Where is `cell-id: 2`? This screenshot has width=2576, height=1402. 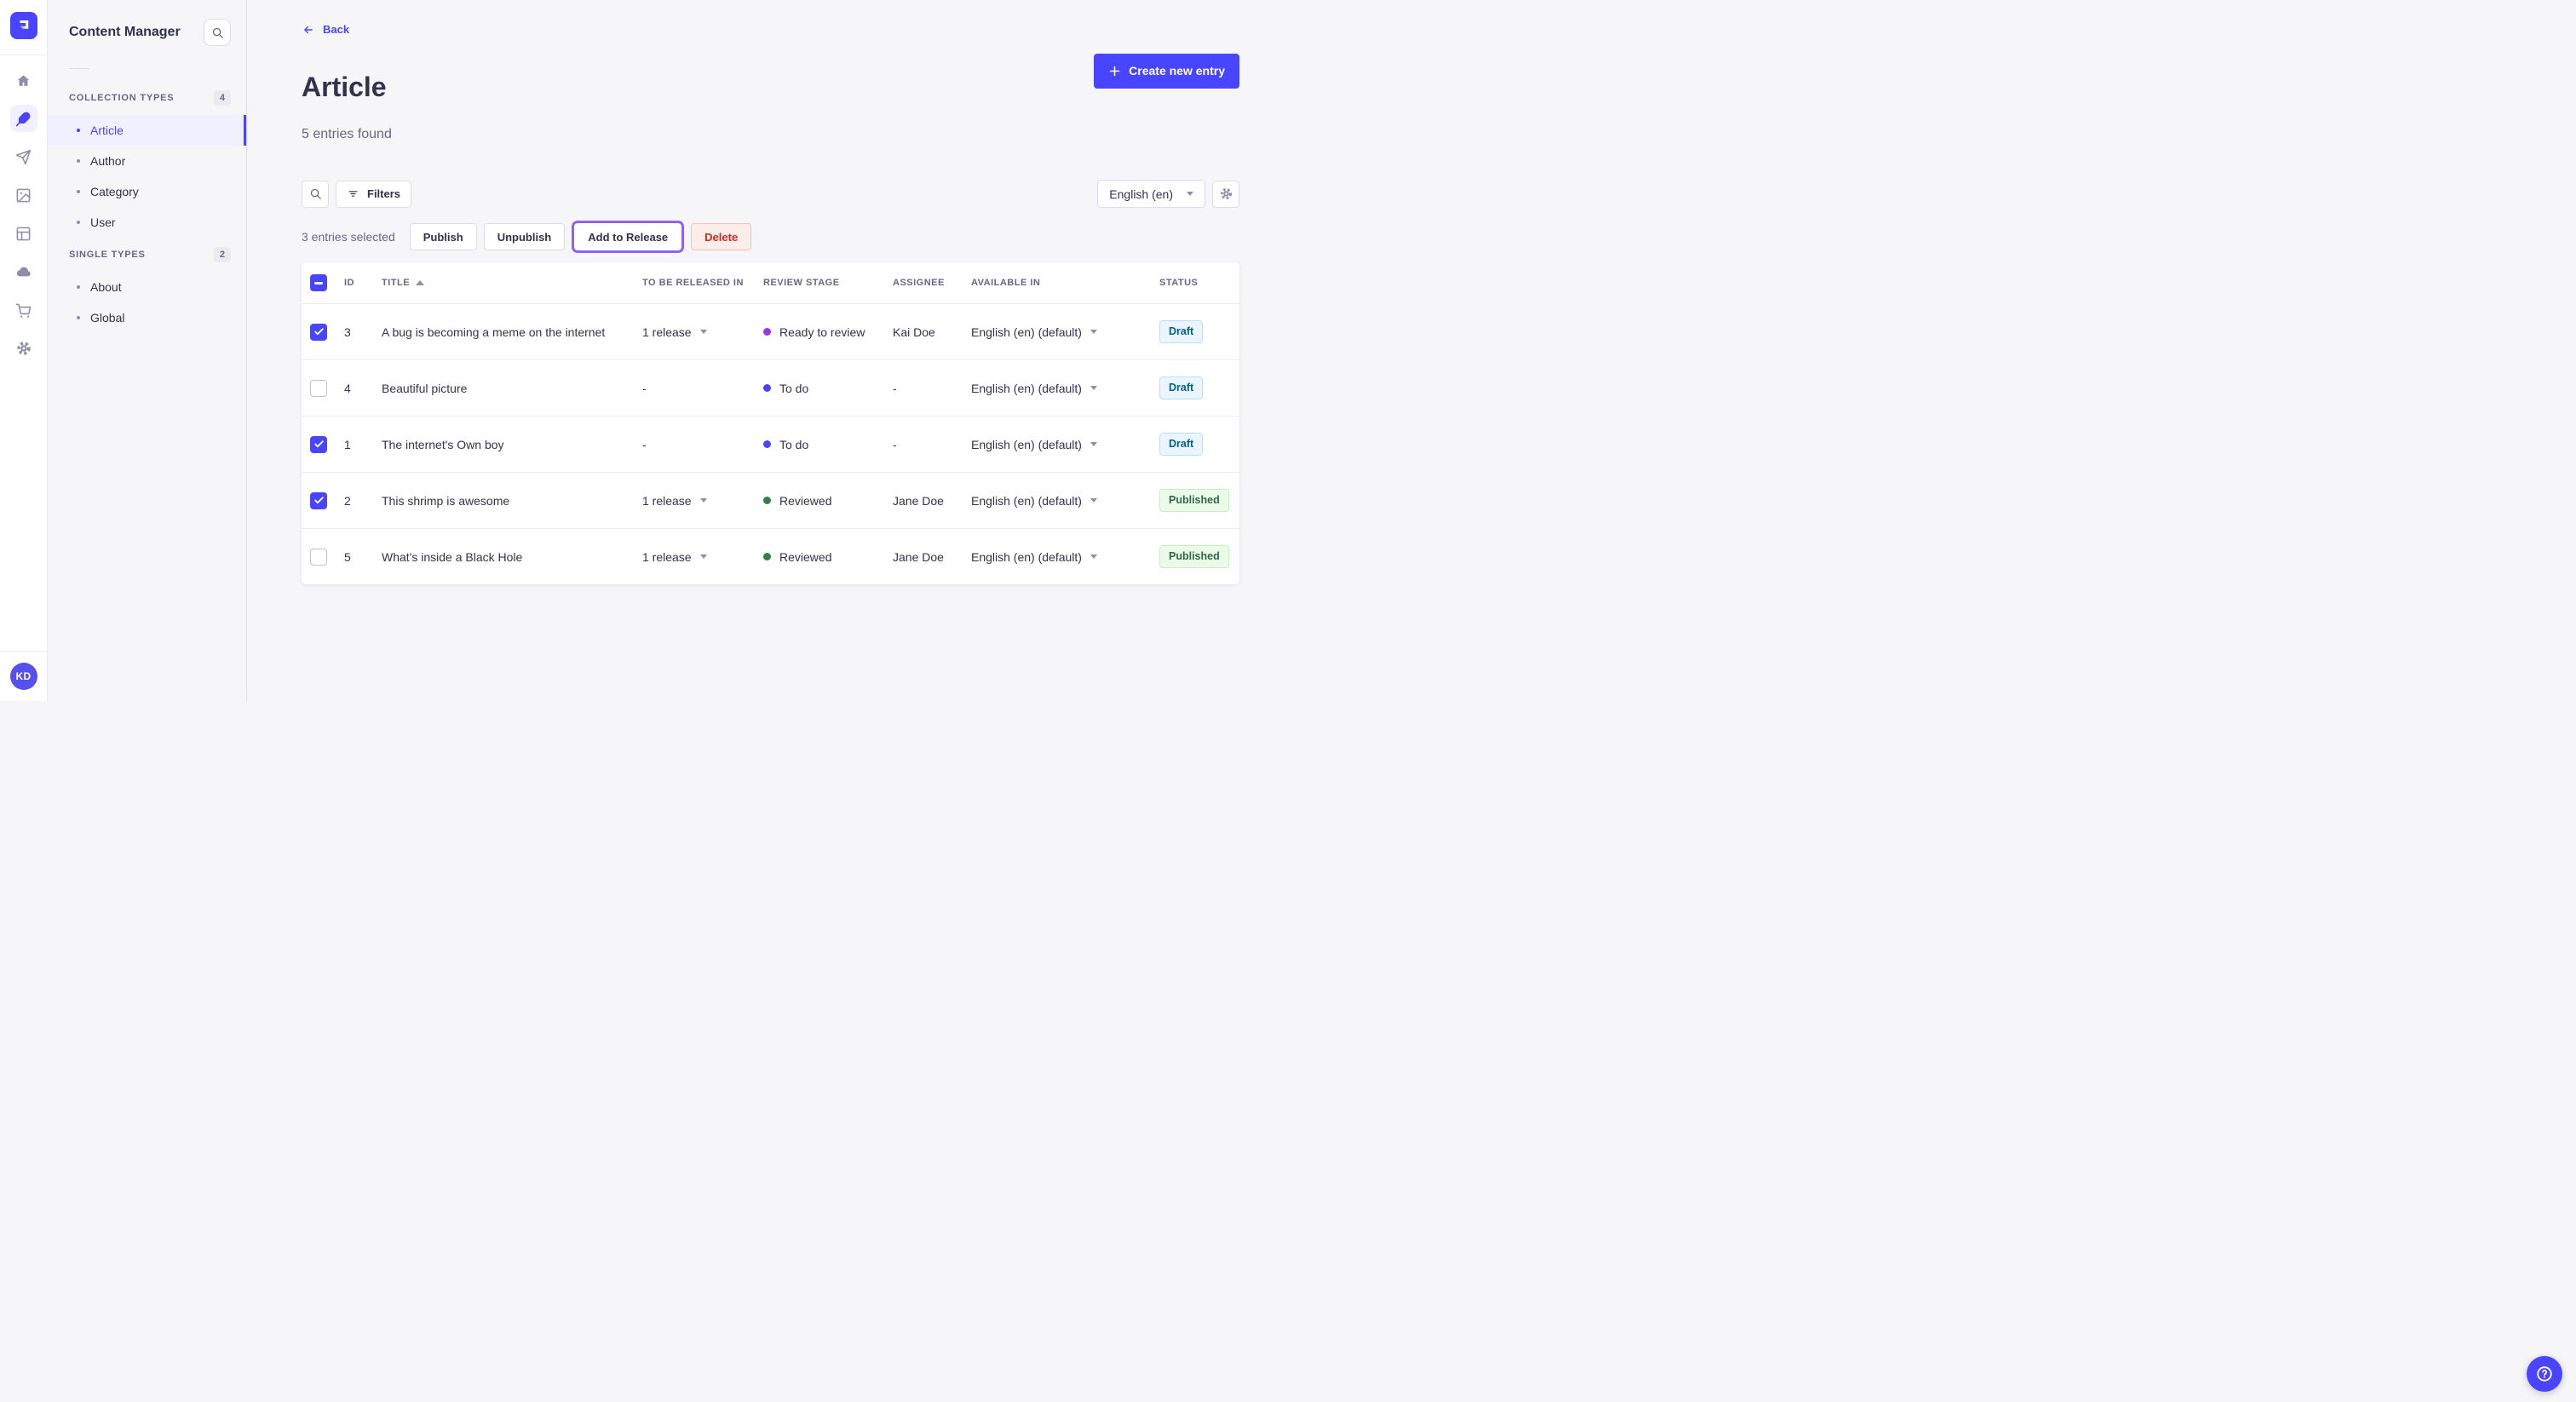
cell-id: 2 is located at coordinates (348, 501).